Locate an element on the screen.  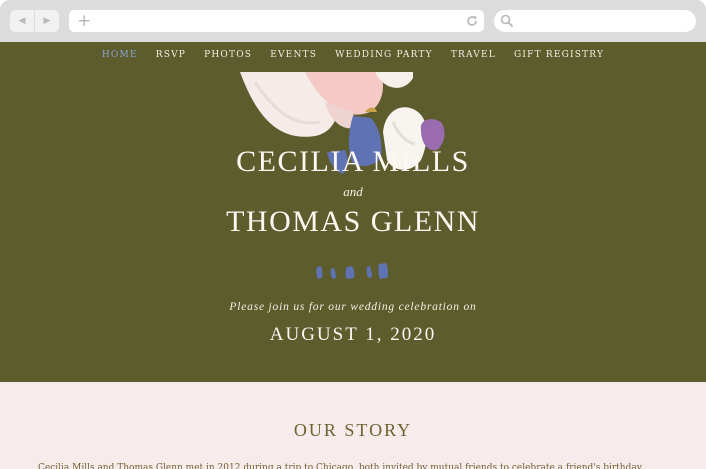
reload-icon is located at coordinates (472, 21).